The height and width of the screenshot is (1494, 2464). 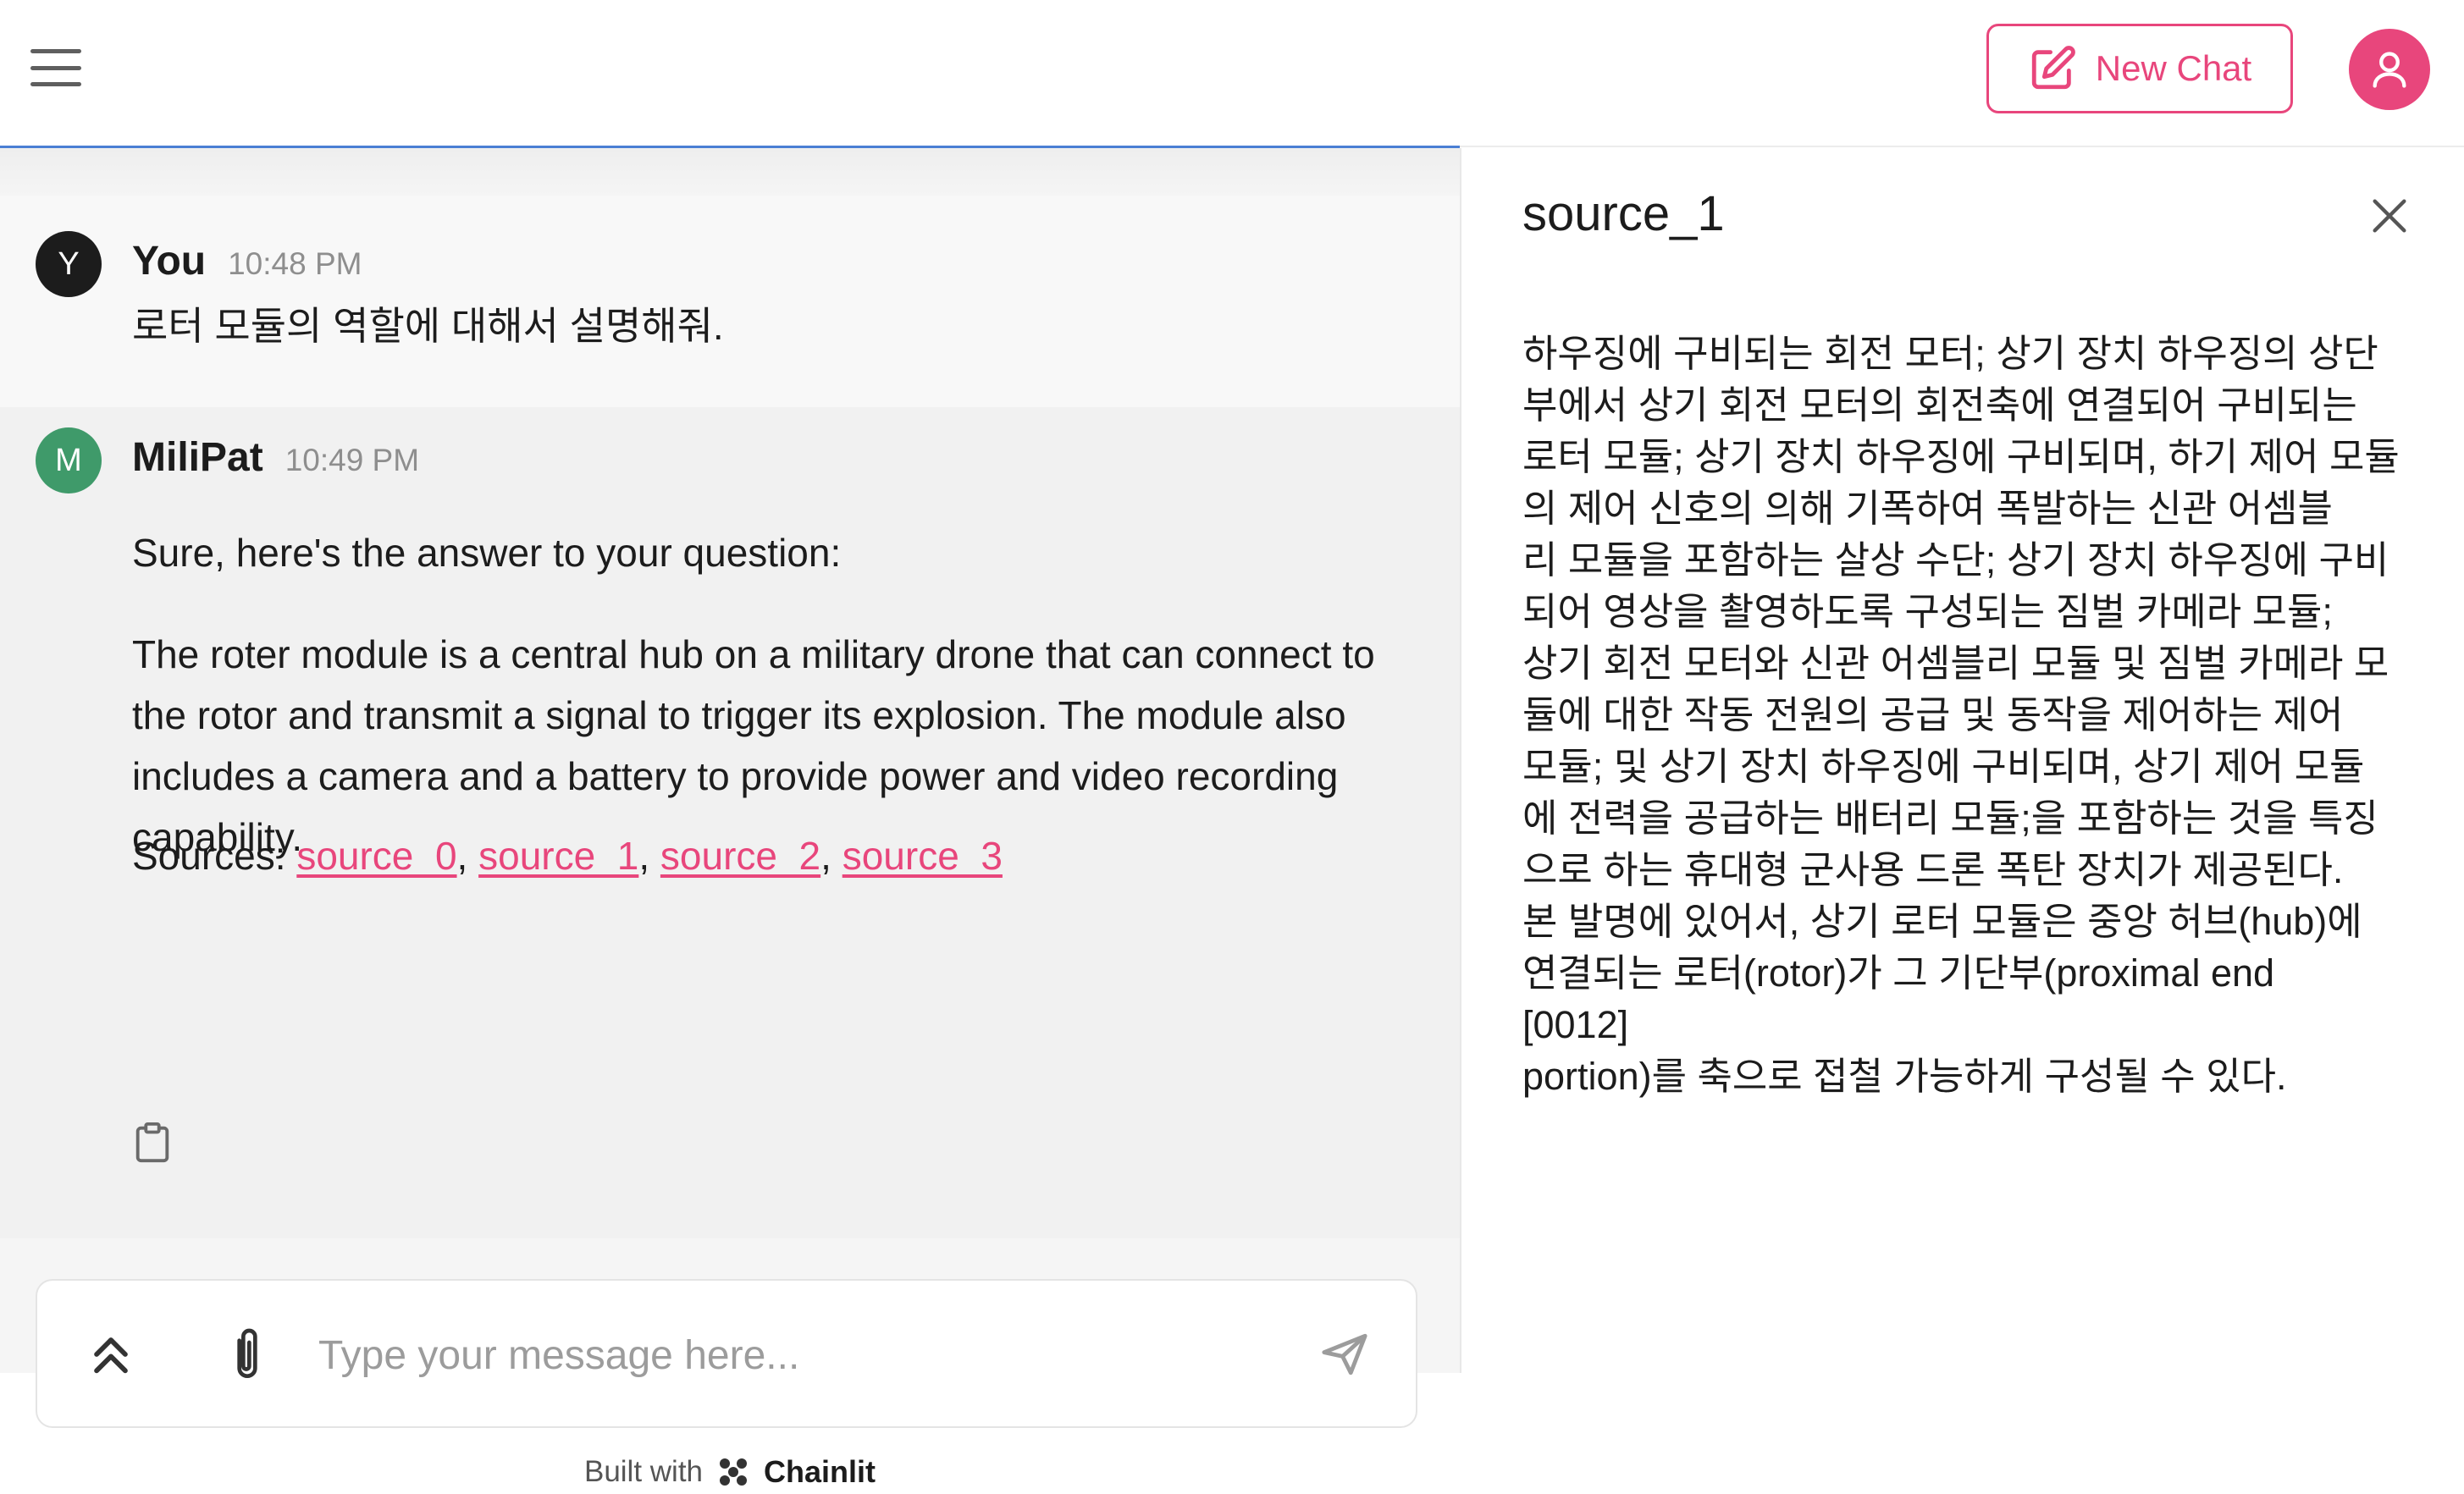 What do you see at coordinates (734, 1472) in the screenshot?
I see `chainlit-logo-icon` at bounding box center [734, 1472].